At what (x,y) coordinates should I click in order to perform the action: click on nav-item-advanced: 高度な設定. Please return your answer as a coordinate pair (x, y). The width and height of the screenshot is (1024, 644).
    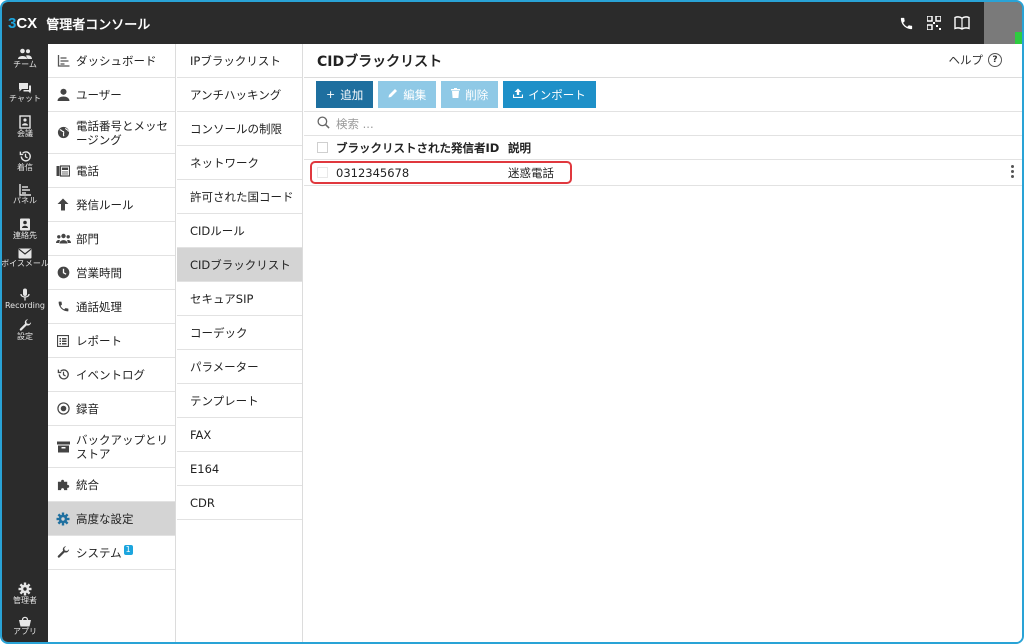
    Looking at the image, I should click on (111, 519).